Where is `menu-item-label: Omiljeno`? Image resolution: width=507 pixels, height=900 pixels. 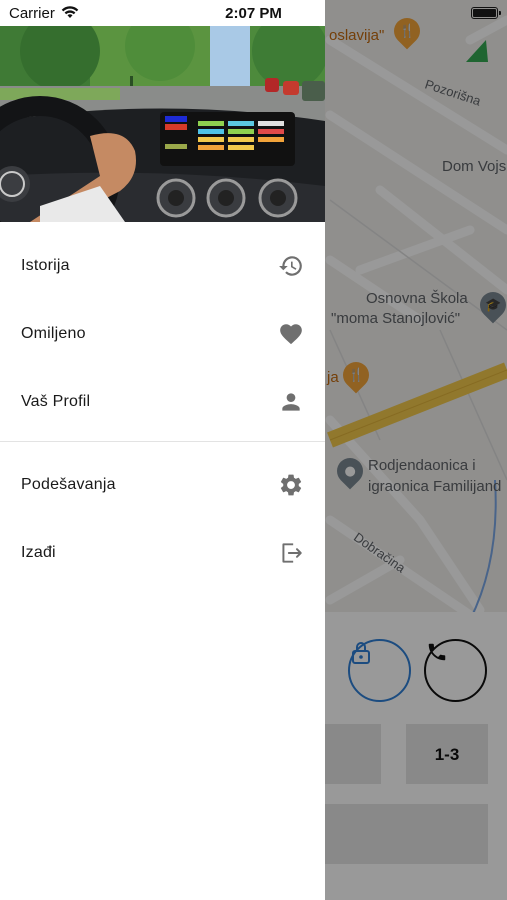 menu-item-label: Omiljeno is located at coordinates (53, 333).